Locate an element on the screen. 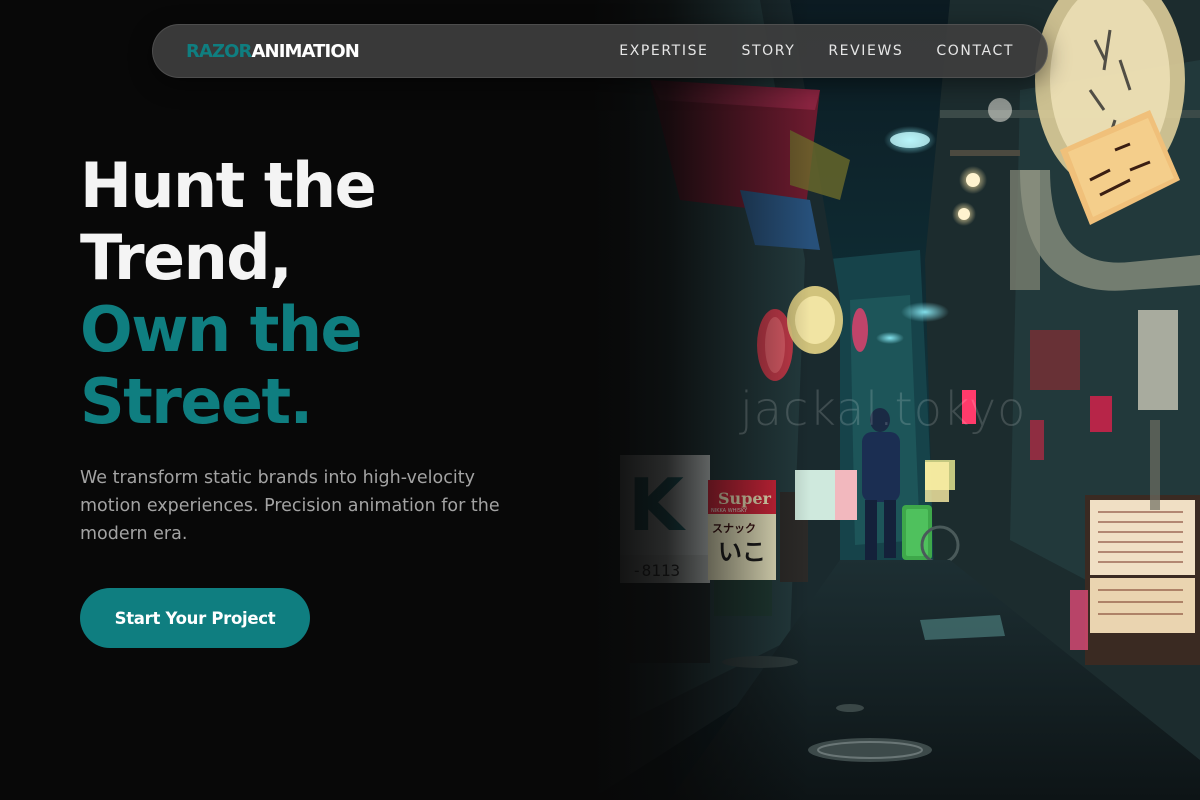 Image resolution: width=1200 pixels, height=800 pixels. nav-links: EXPERTISE STORY REVIEWS CONTACT is located at coordinates (816, 51).